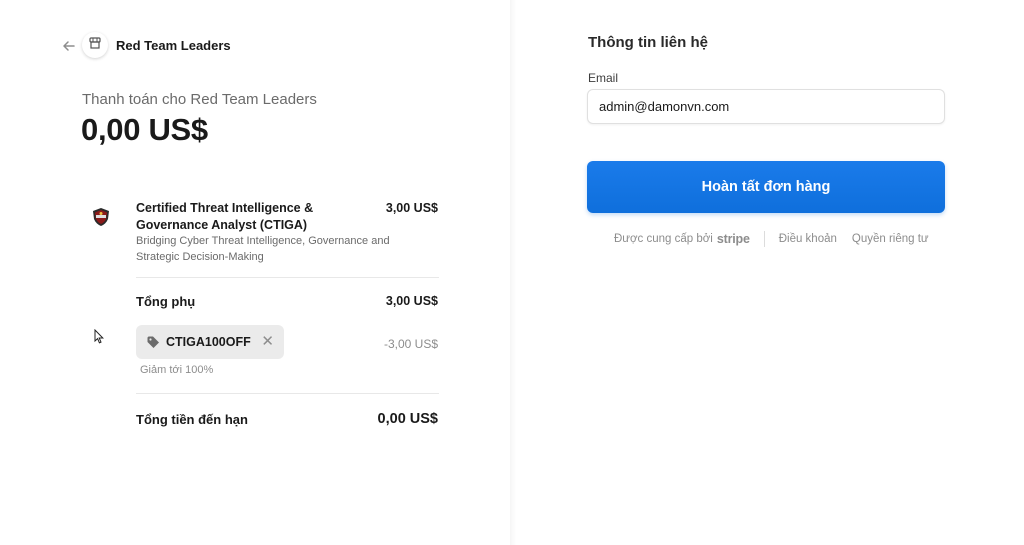  What do you see at coordinates (166, 301) in the screenshot?
I see `subtotal-label: Tổng phụ` at bounding box center [166, 301].